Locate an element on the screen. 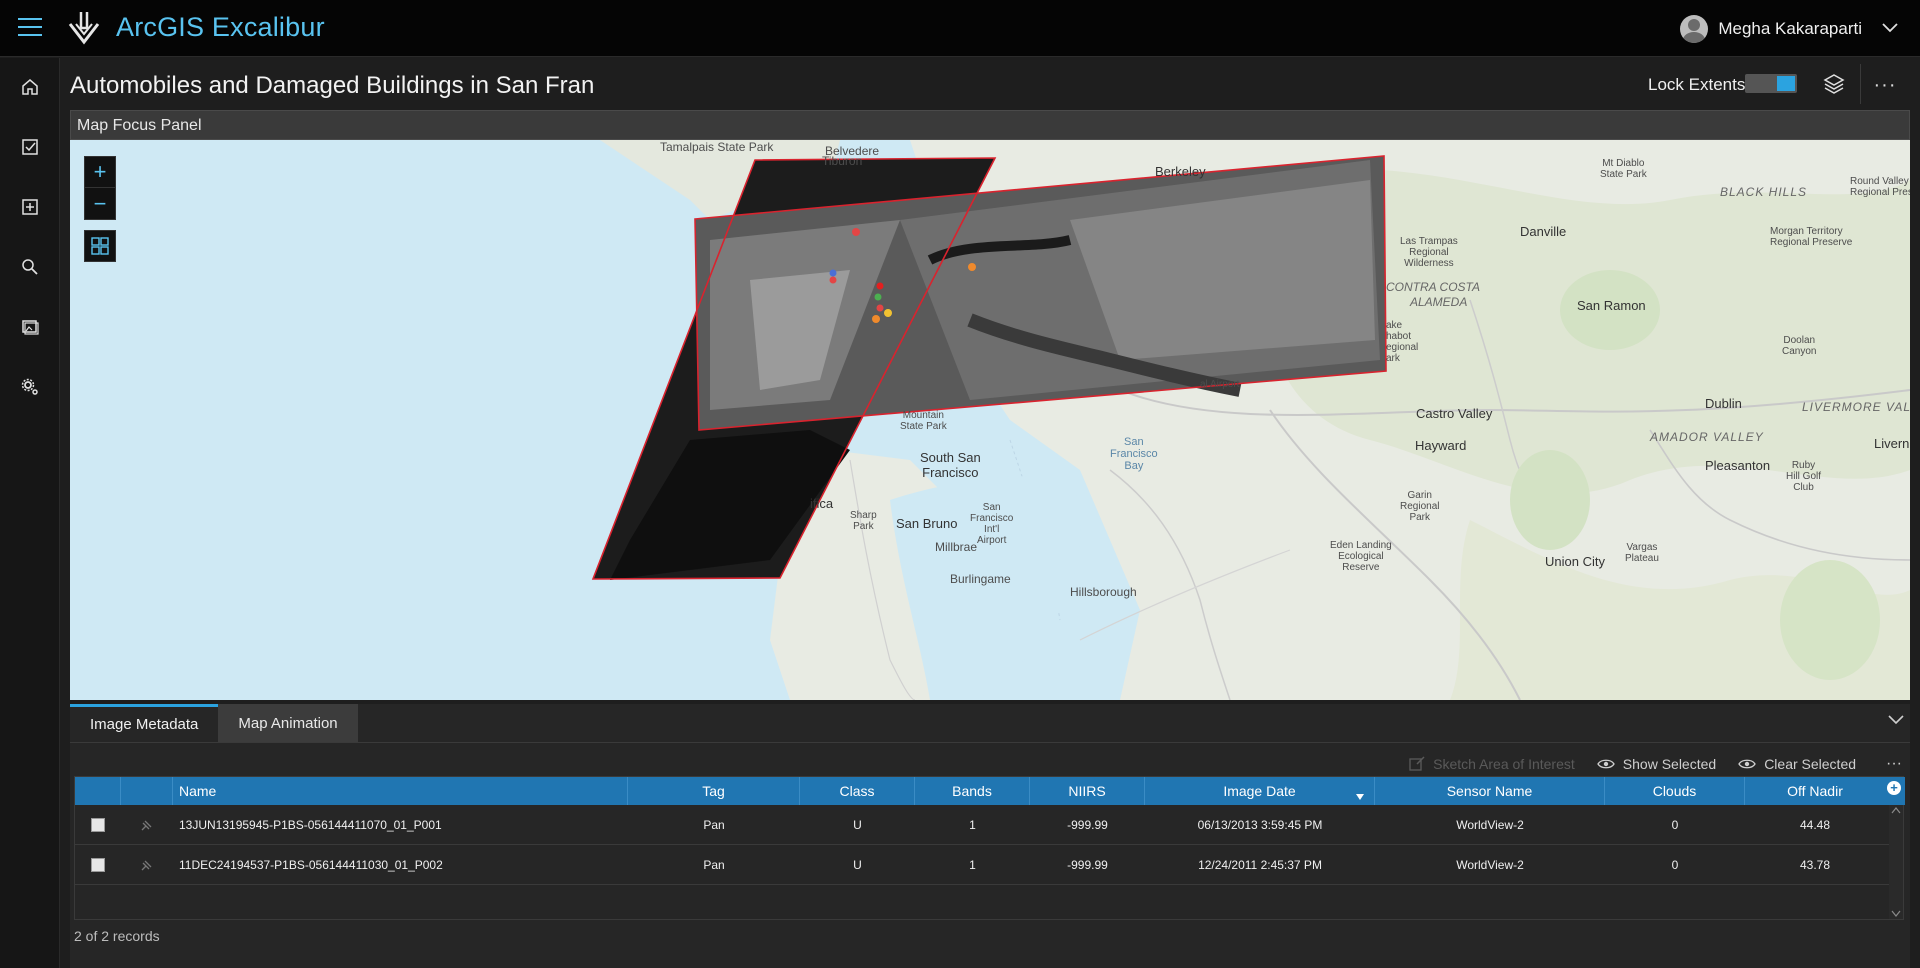 This screenshot has height=968, width=1920. map-label: Danville is located at coordinates (1543, 231).